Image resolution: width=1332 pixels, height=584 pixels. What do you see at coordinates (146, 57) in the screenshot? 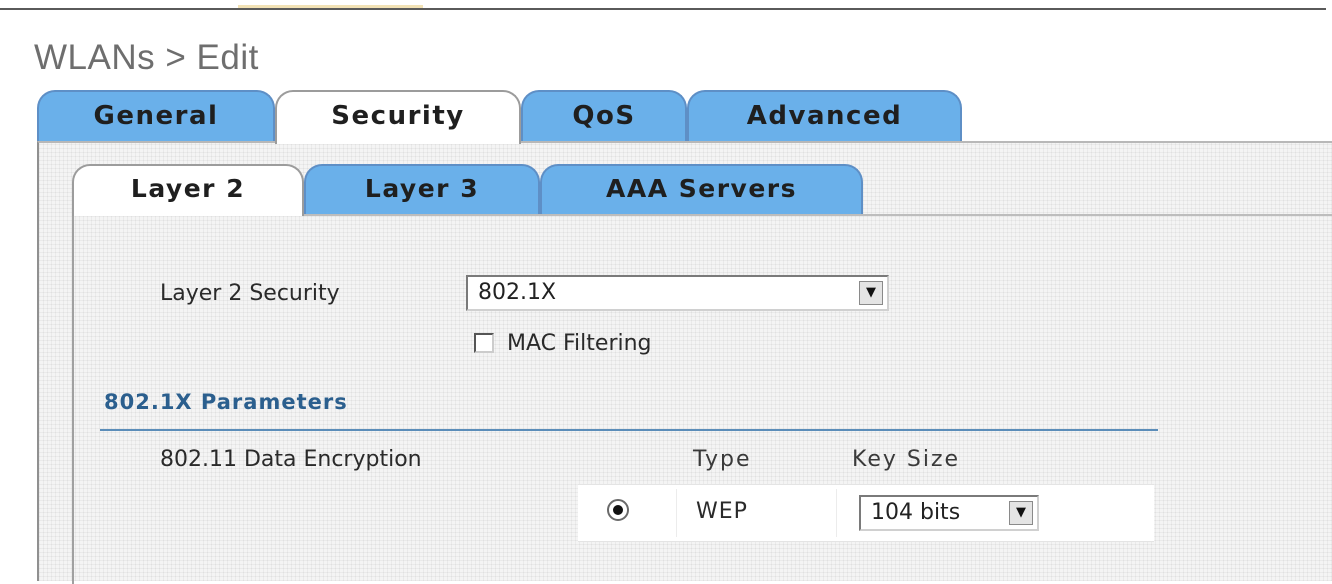
I see `page-title: WLANs > Edit` at bounding box center [146, 57].